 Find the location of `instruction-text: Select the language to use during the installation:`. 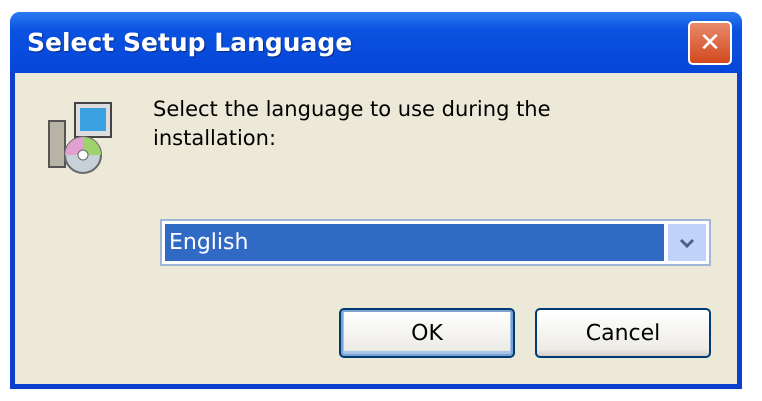

instruction-text: Select the language to use during the installation: is located at coordinates (352, 124).